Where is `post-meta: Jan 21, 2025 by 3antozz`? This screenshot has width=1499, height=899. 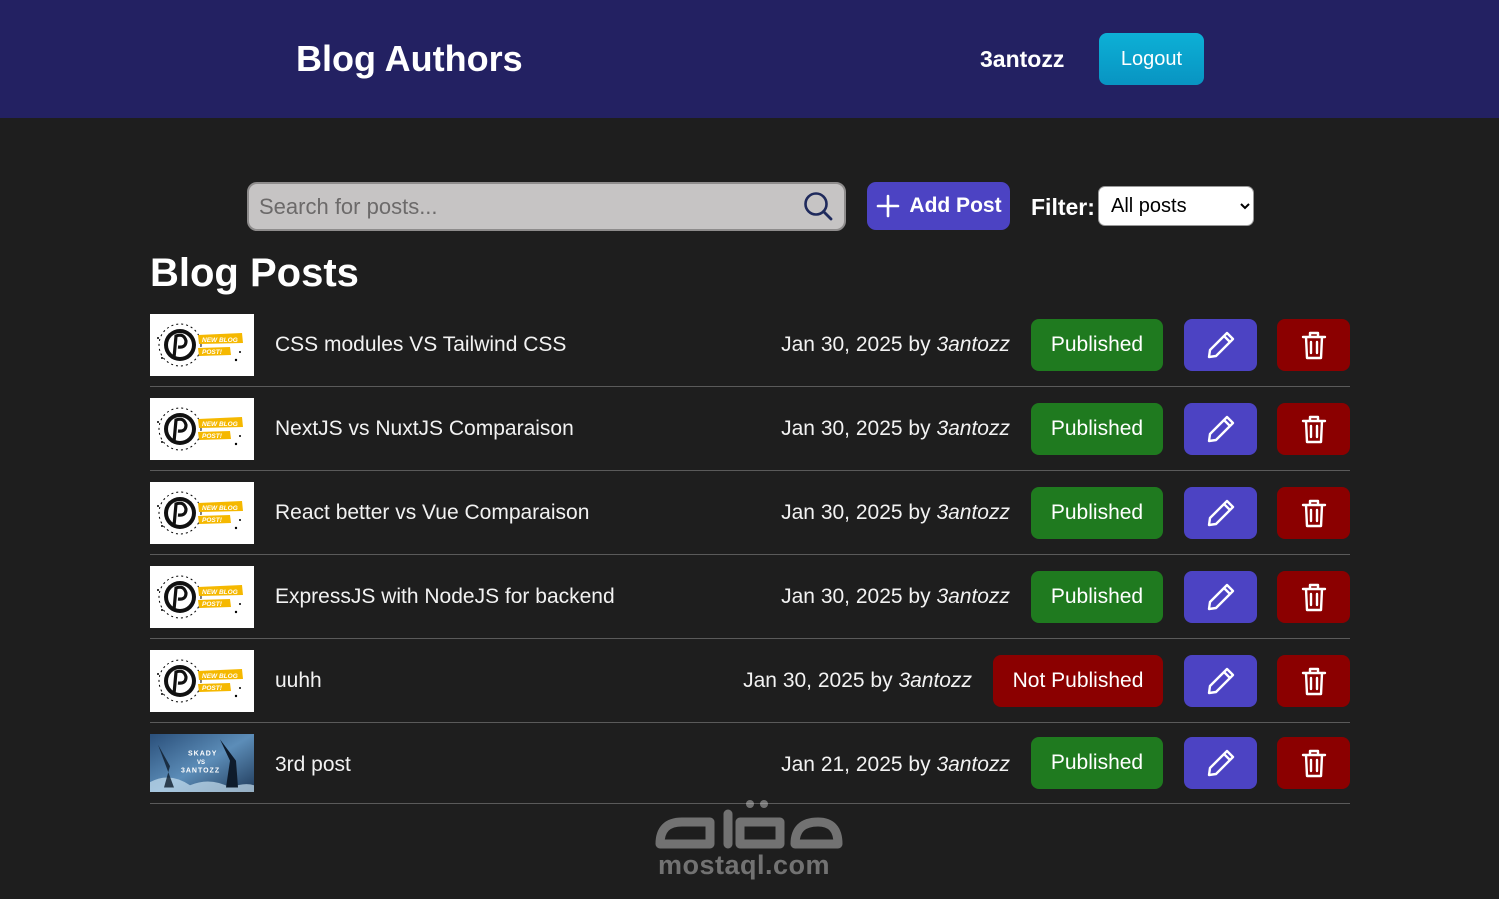
post-meta: Jan 21, 2025 by 3antozz is located at coordinates (895, 765).